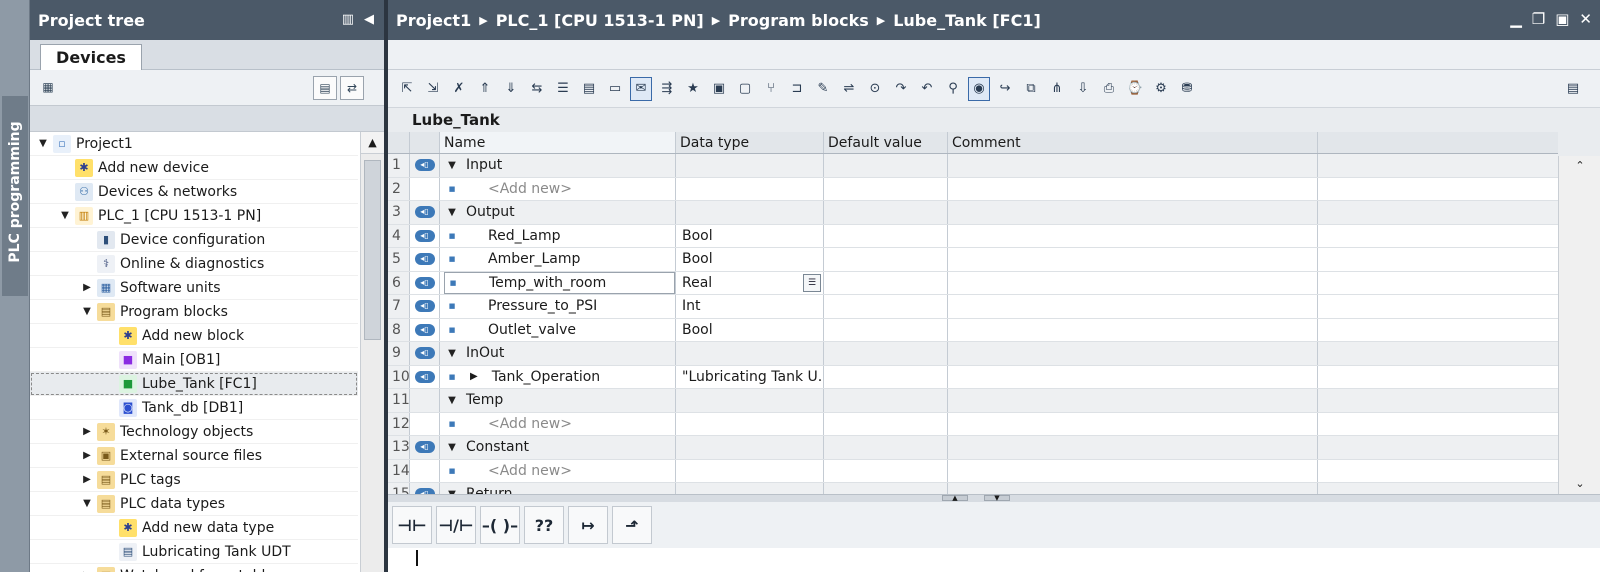 The image size is (1600, 572). Describe the element at coordinates (194, 264) in the screenshot. I see `tree-item: ⚕ Online & diagnostics` at that location.